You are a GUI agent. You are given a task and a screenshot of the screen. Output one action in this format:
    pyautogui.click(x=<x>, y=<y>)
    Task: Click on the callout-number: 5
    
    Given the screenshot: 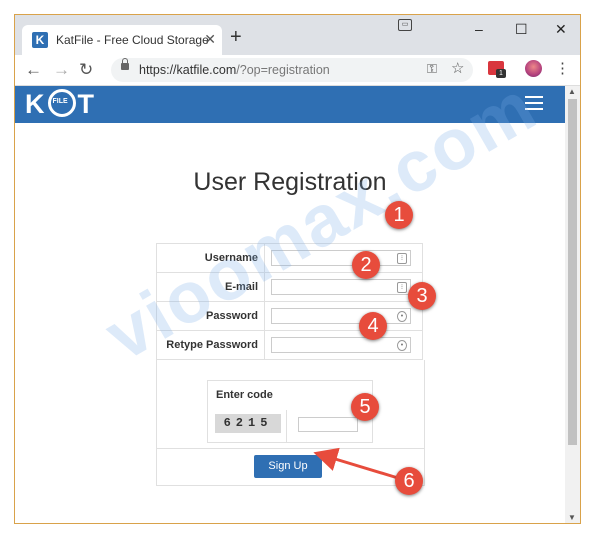 What is the action you would take?
    pyautogui.click(x=365, y=407)
    